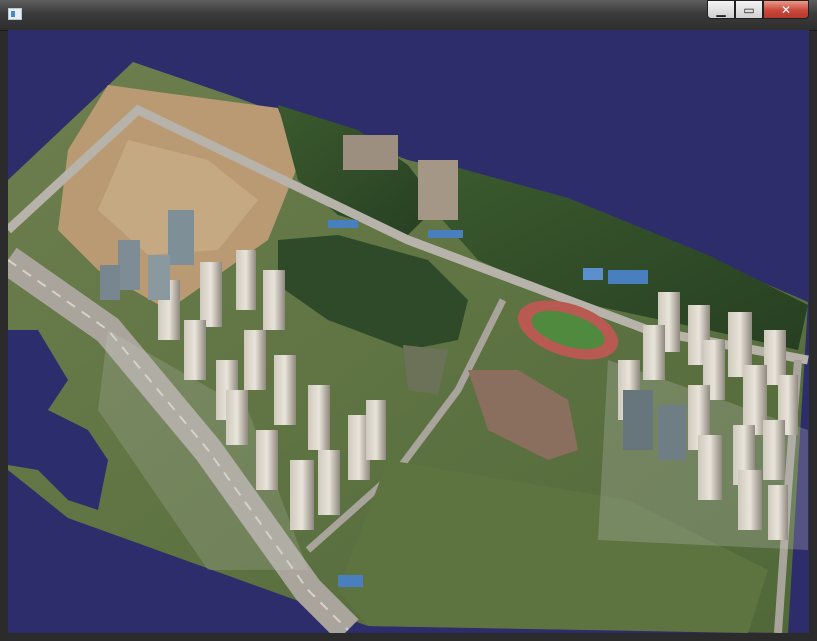 The image size is (817, 641). I want to click on maximize-button: ▭, so click(749, 9).